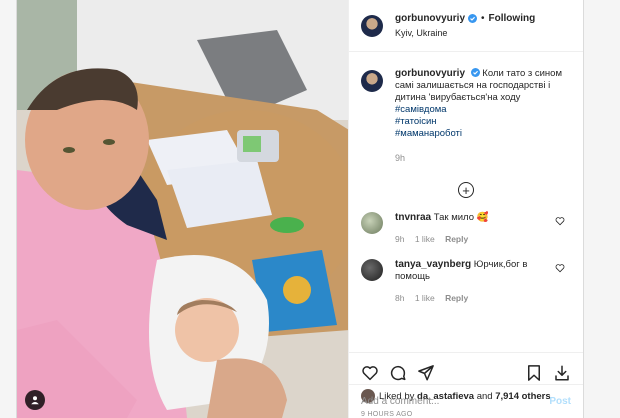 The image size is (620, 418). What do you see at coordinates (372, 81) in the screenshot?
I see `caption-avatar` at bounding box center [372, 81].